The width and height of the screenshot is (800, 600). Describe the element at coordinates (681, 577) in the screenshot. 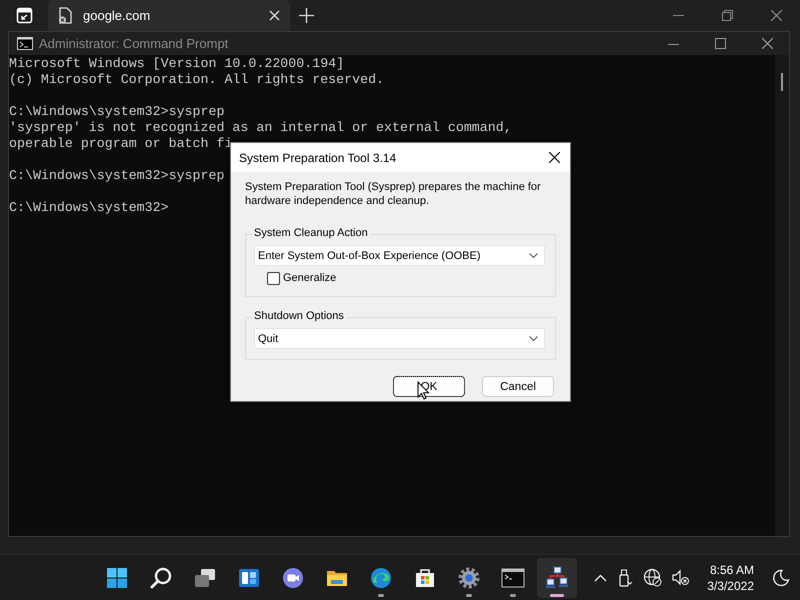

I see `speaker-muted-icon` at that location.